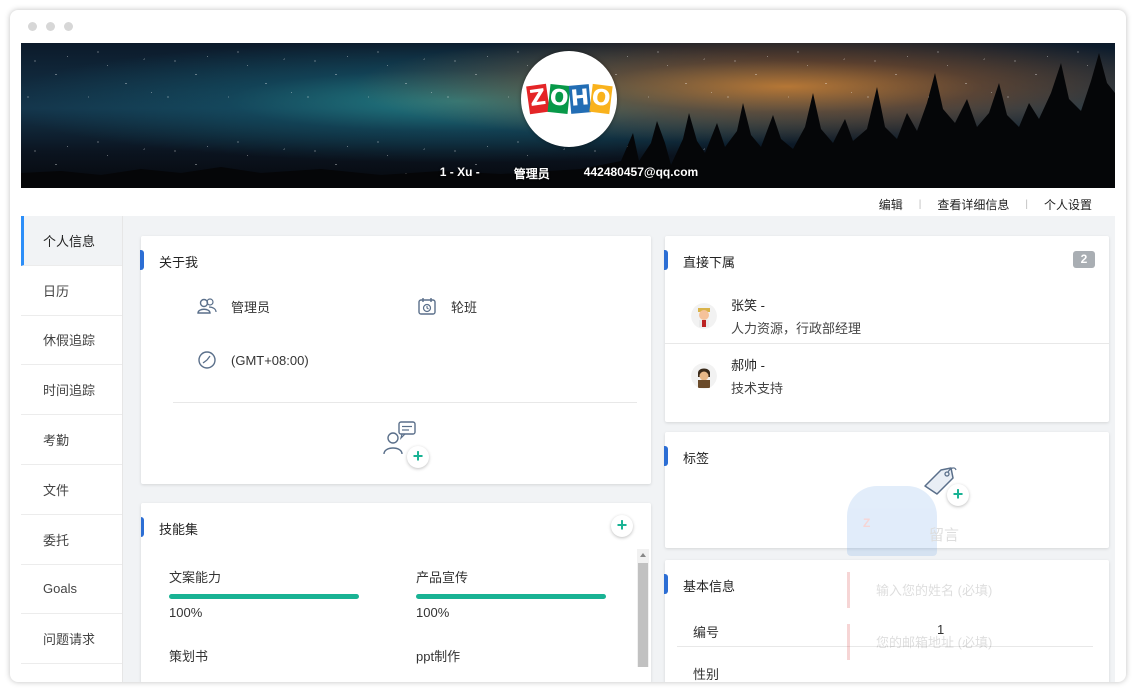 The height and width of the screenshot is (692, 1136). I want to click on about-timezone: (GMT+08:00), so click(270, 360).